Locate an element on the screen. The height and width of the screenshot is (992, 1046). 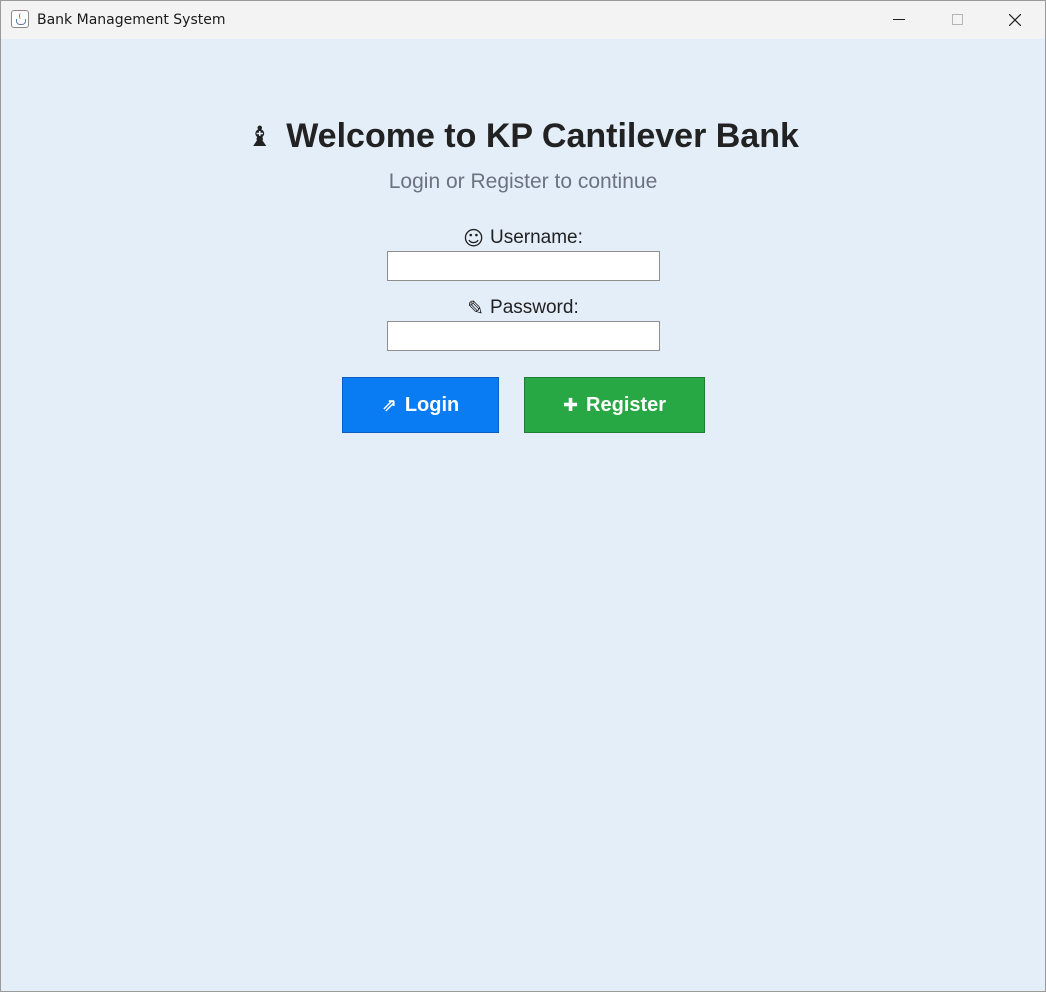
java-app-icon is located at coordinates (20, 19).